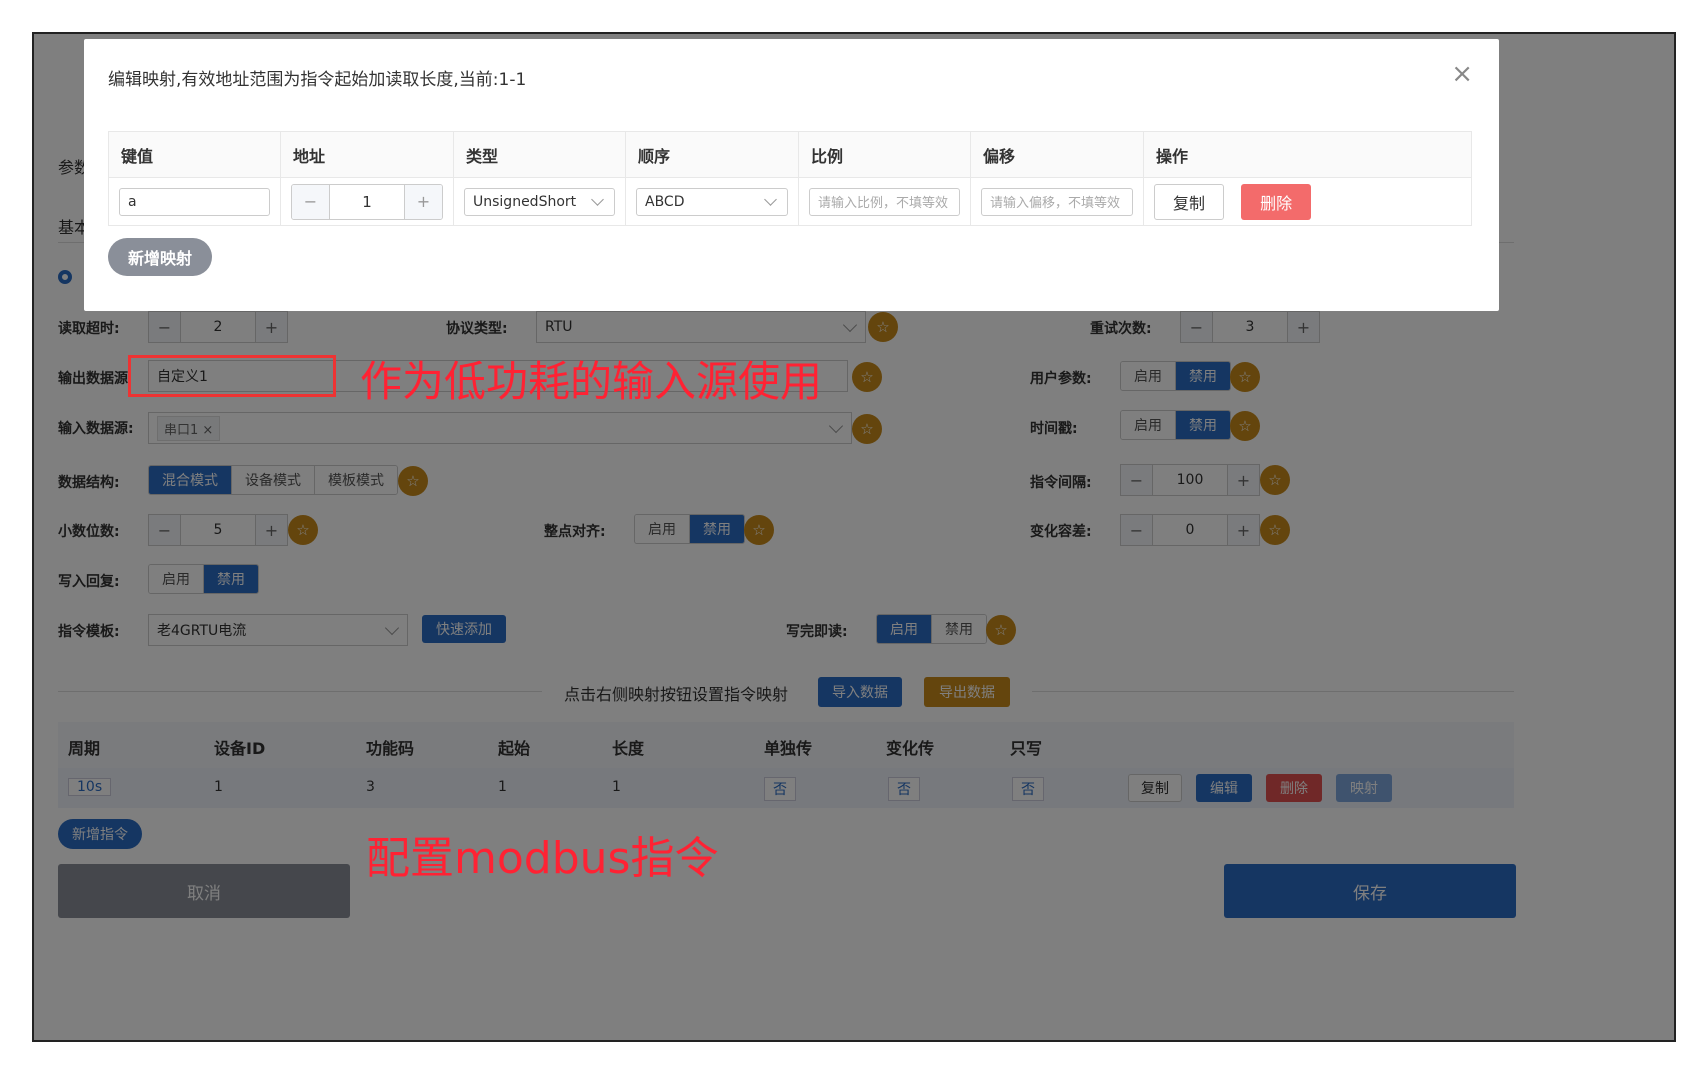 The width and height of the screenshot is (1708, 1074). I want to click on col-key: 键值, so click(194, 154).